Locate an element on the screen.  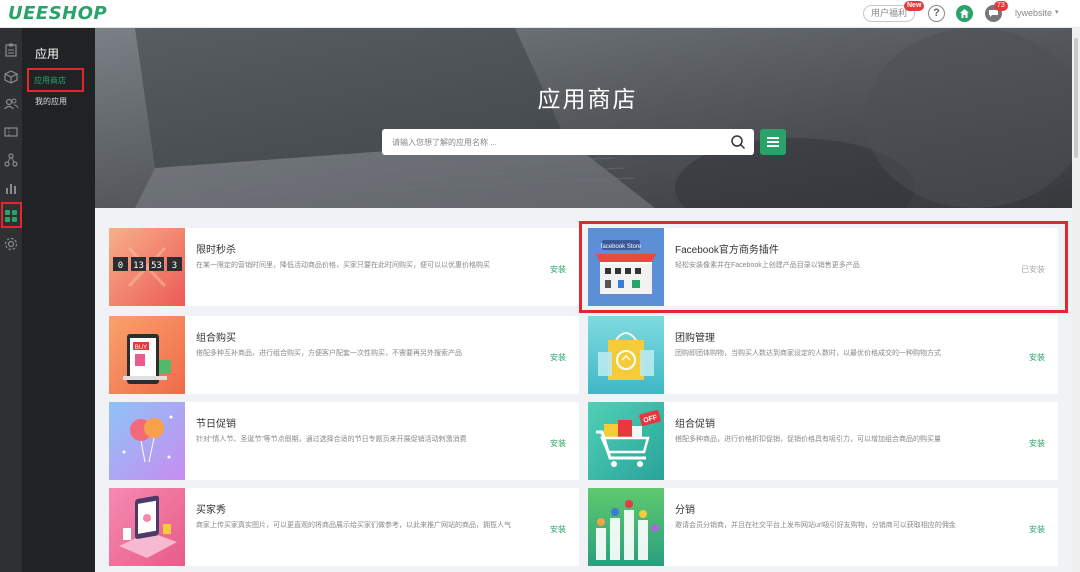
users-icon is located at coordinates (11, 104).